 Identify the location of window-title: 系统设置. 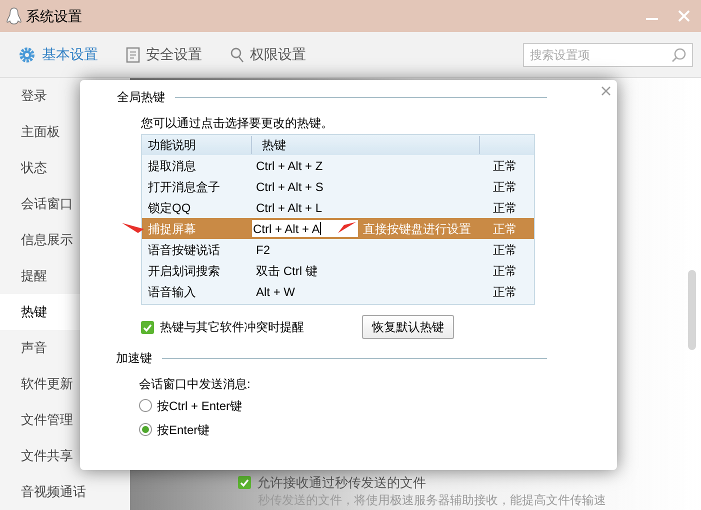
(54, 16).